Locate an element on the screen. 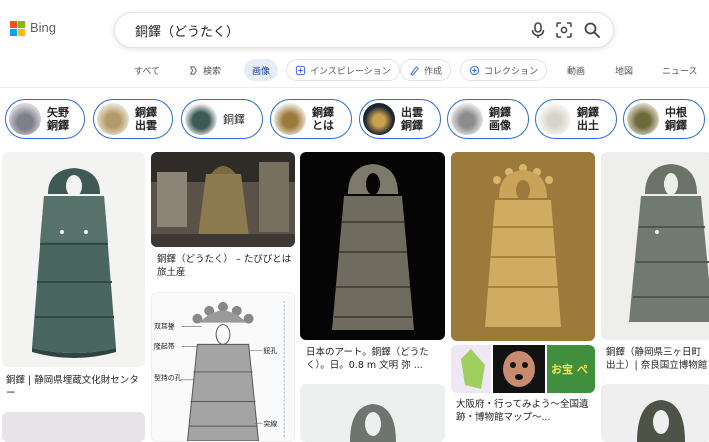  tab-label: すべて is located at coordinates (147, 71).